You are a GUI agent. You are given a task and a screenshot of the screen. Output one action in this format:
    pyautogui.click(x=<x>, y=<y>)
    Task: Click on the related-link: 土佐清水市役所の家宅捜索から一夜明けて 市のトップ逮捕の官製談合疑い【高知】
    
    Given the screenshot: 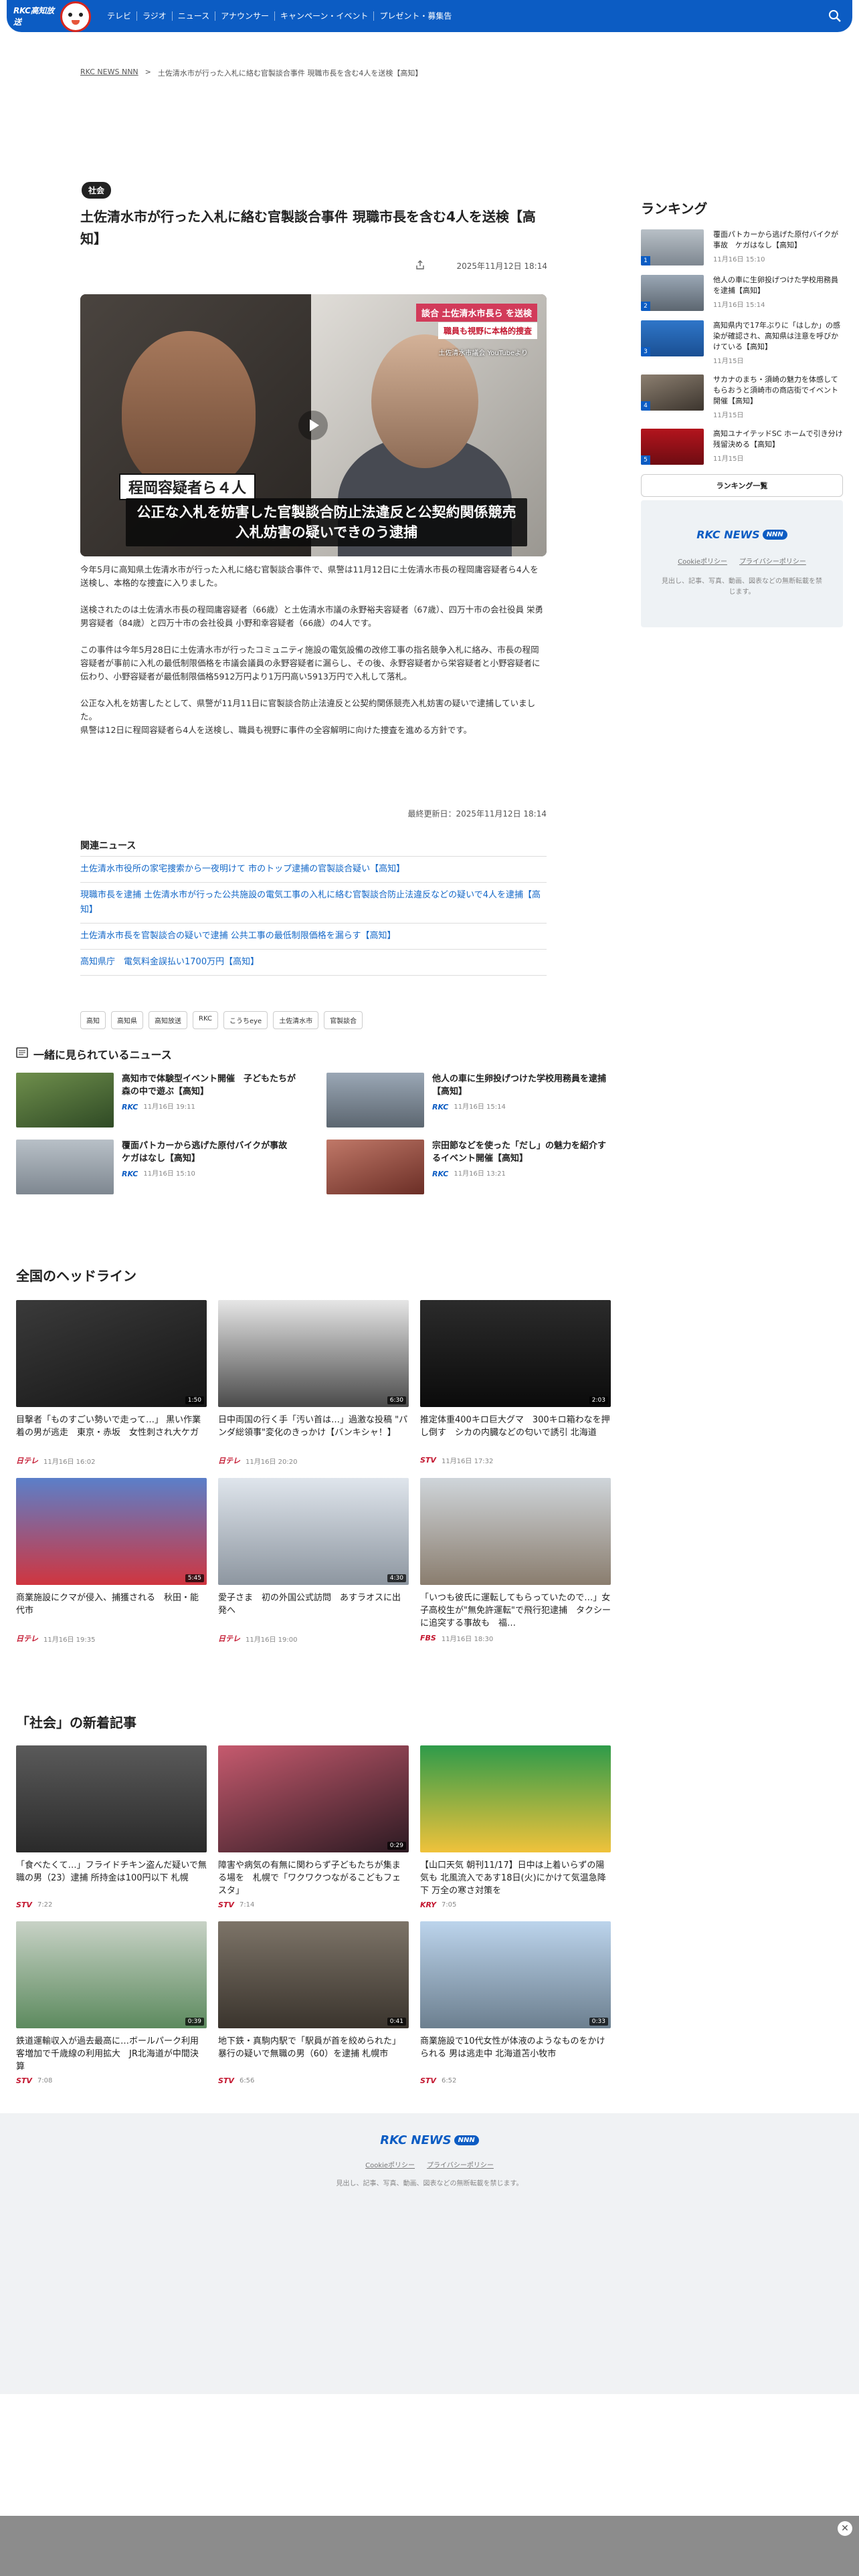 What is the action you would take?
    pyautogui.click(x=313, y=869)
    